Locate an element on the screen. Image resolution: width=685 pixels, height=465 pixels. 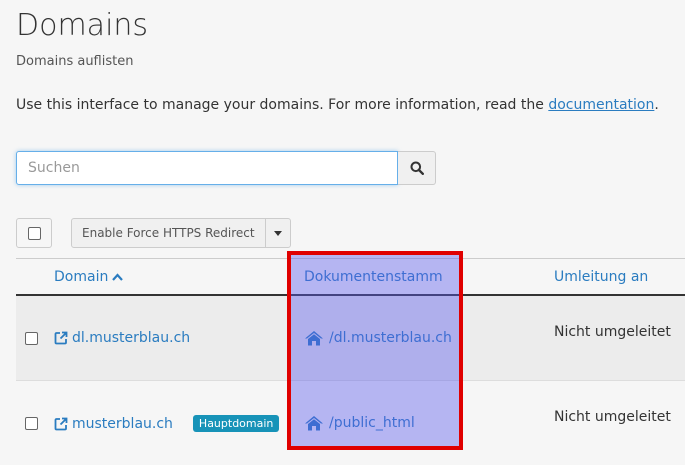
main-domain-badge: Hauptdomain is located at coordinates (236, 423).